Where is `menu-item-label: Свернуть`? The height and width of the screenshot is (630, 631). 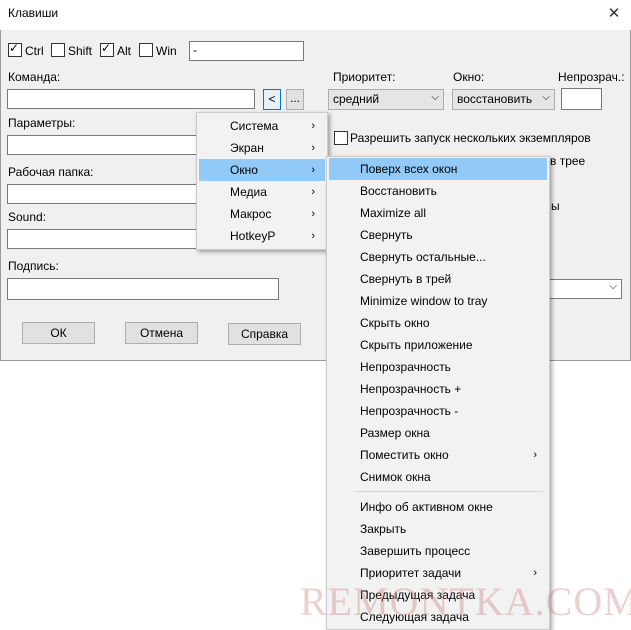 menu-item-label: Свернуть is located at coordinates (386, 235).